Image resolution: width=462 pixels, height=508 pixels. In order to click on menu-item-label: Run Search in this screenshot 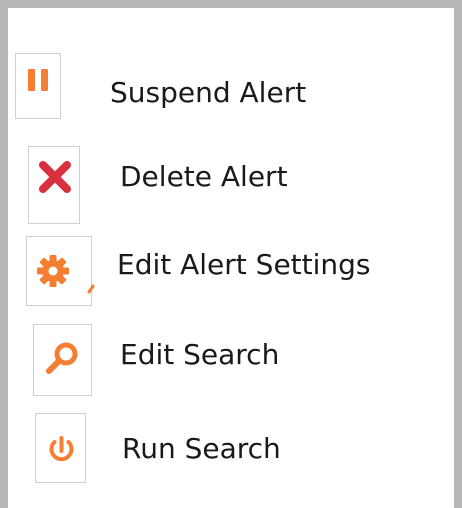, I will do `click(201, 448)`.